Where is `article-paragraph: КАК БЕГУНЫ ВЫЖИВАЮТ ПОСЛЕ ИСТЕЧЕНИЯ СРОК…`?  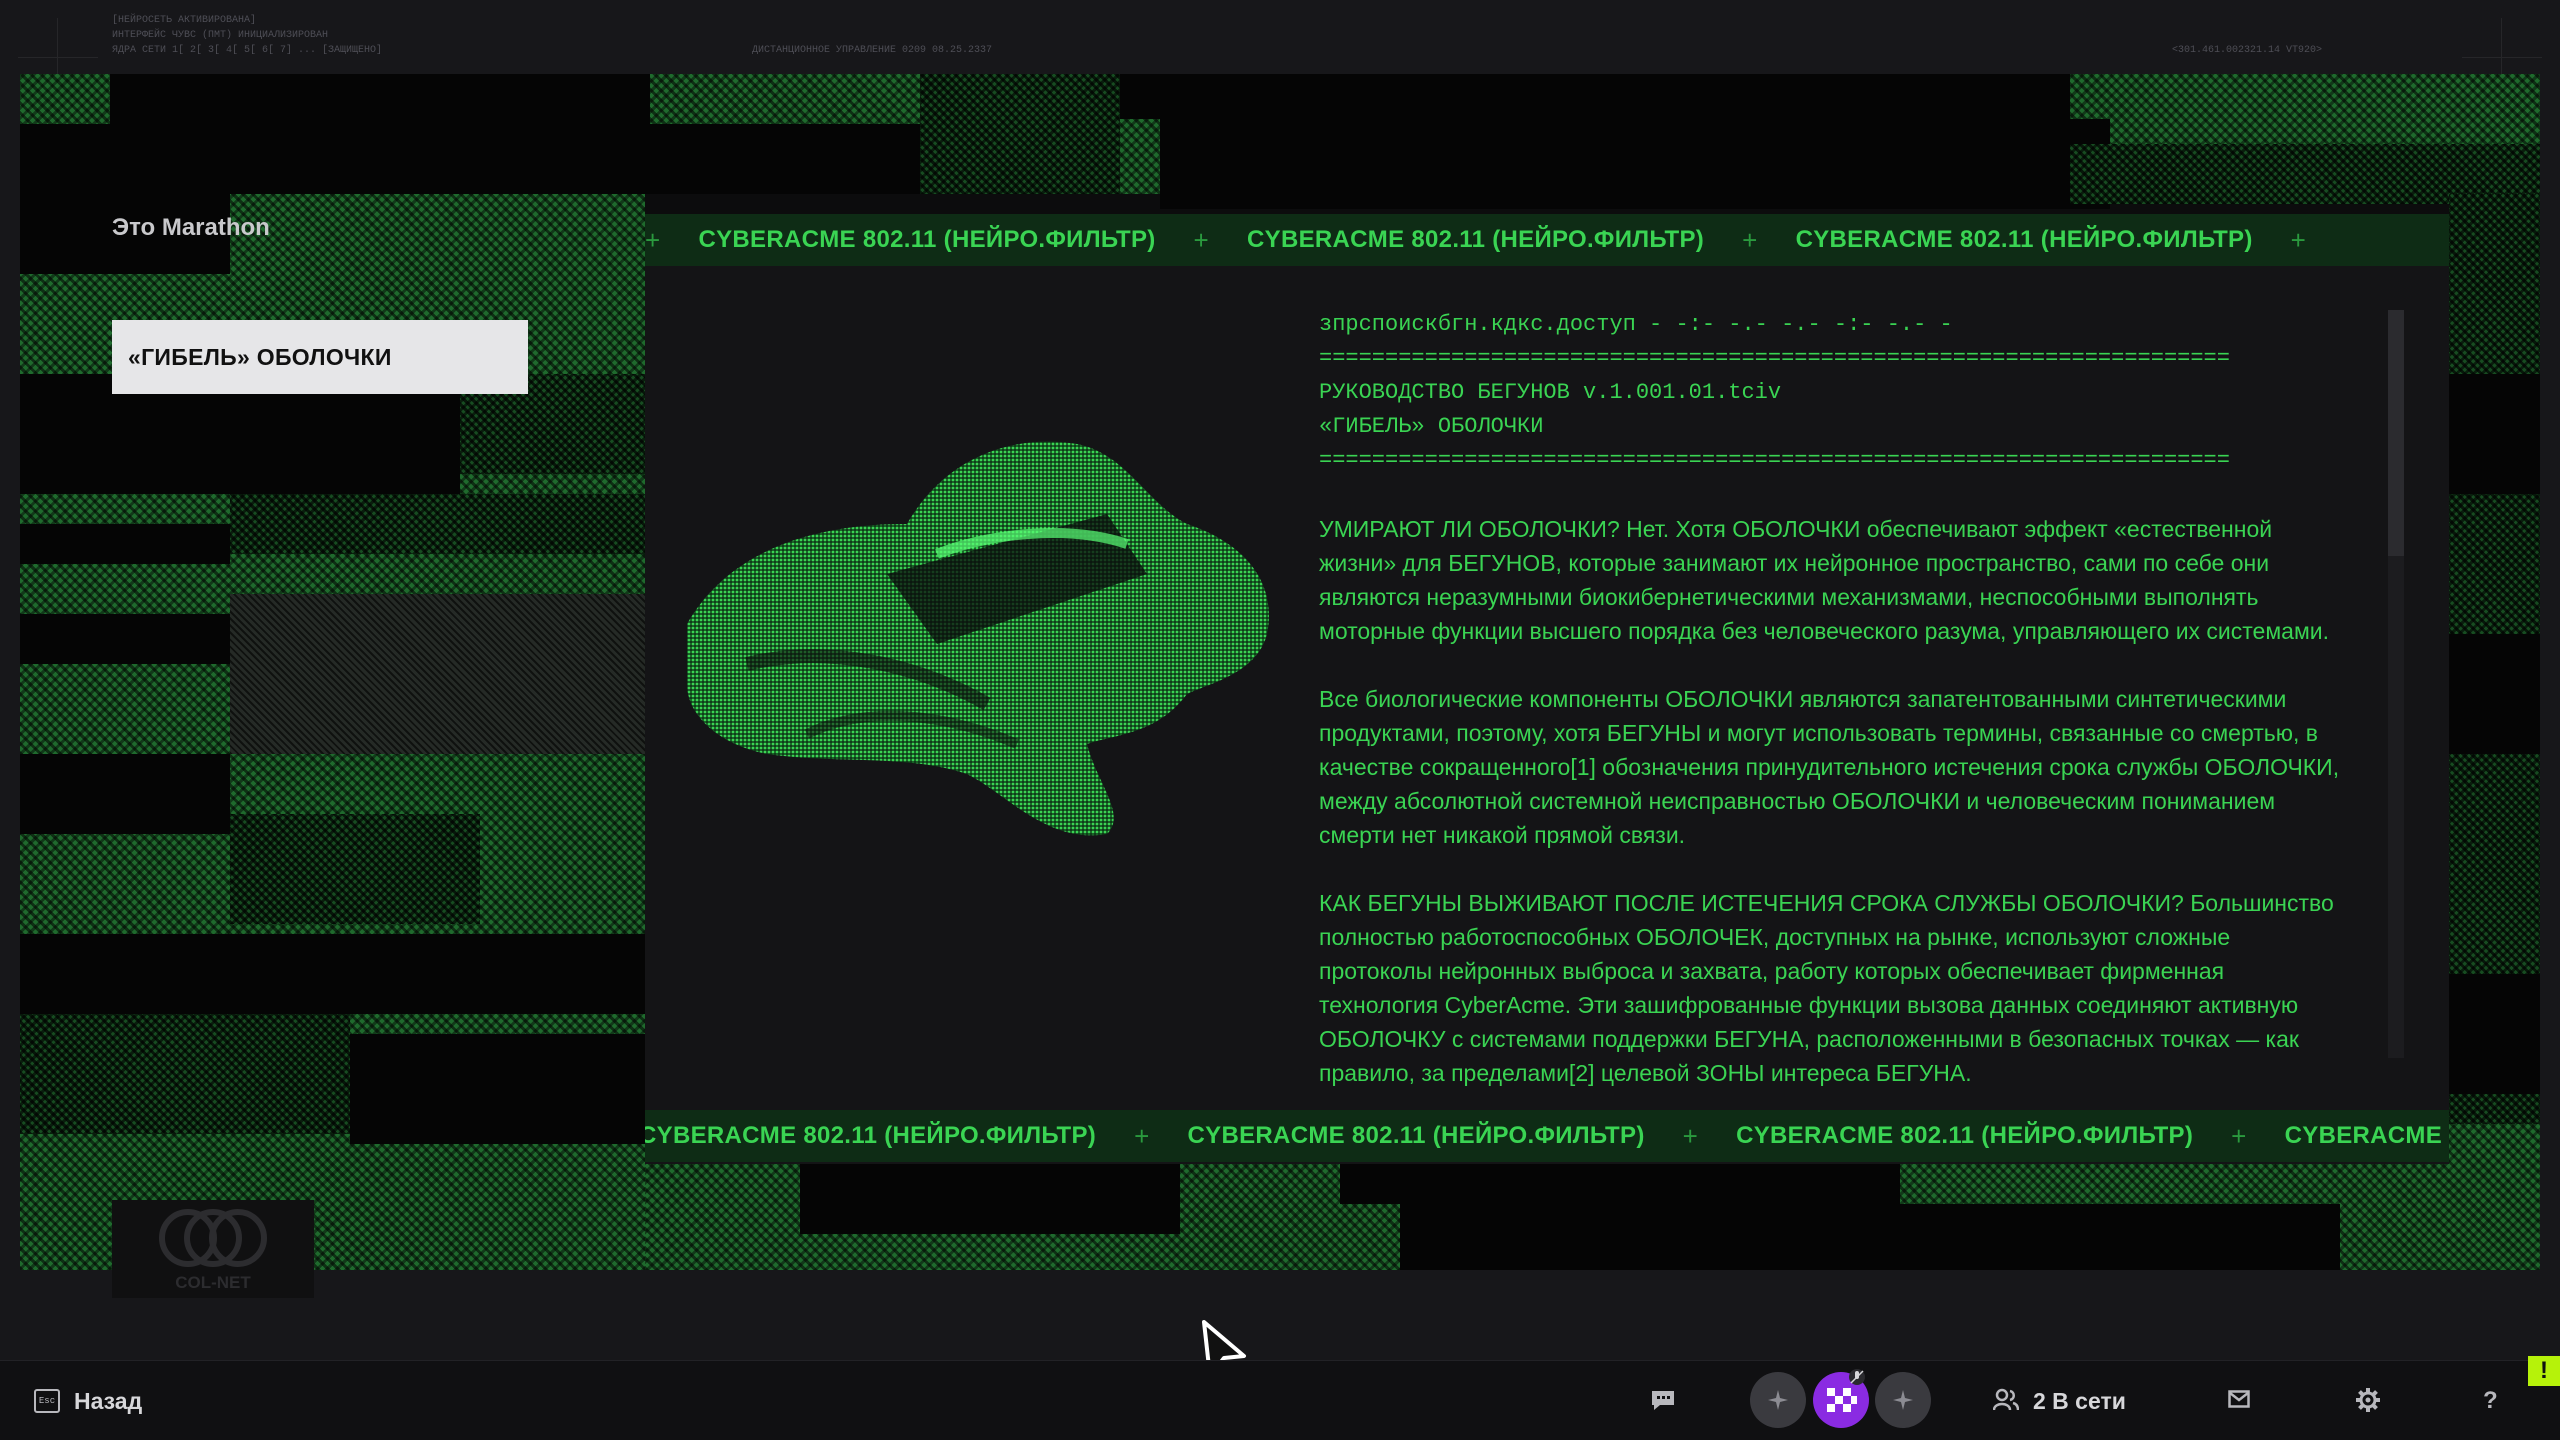 article-paragraph: КАК БЕГУНЫ ВЫЖИВАЮТ ПОСЛЕ ИСТЕЧЕНИЯ СРОК… is located at coordinates (1826, 988).